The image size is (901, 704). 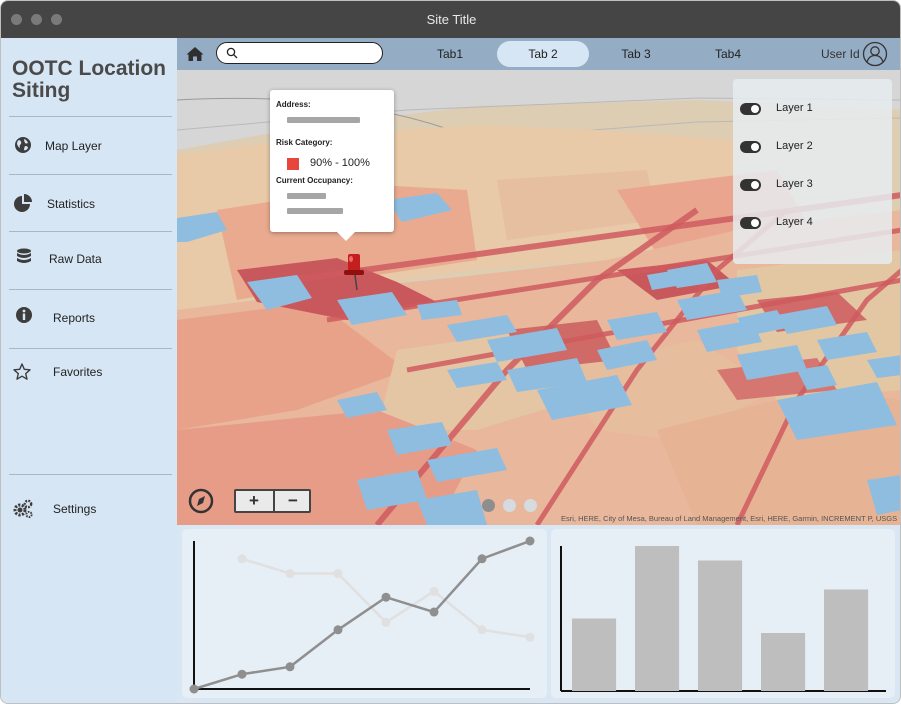 I want to click on gears-icon, so click(x=23, y=509).